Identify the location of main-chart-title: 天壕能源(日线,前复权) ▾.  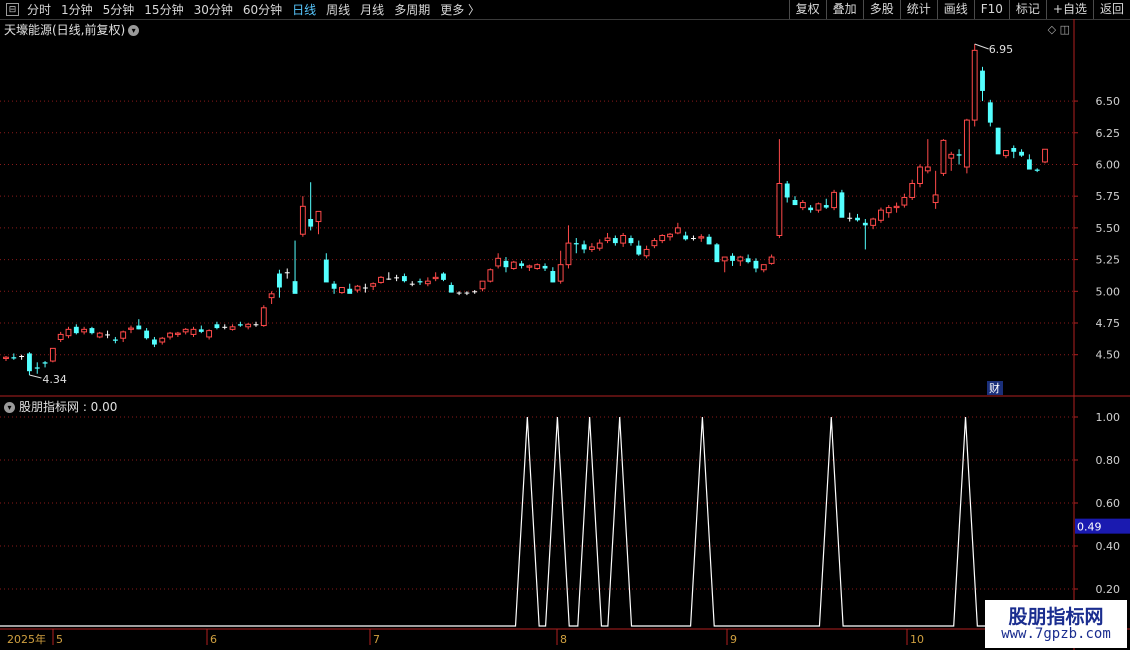
(72, 29).